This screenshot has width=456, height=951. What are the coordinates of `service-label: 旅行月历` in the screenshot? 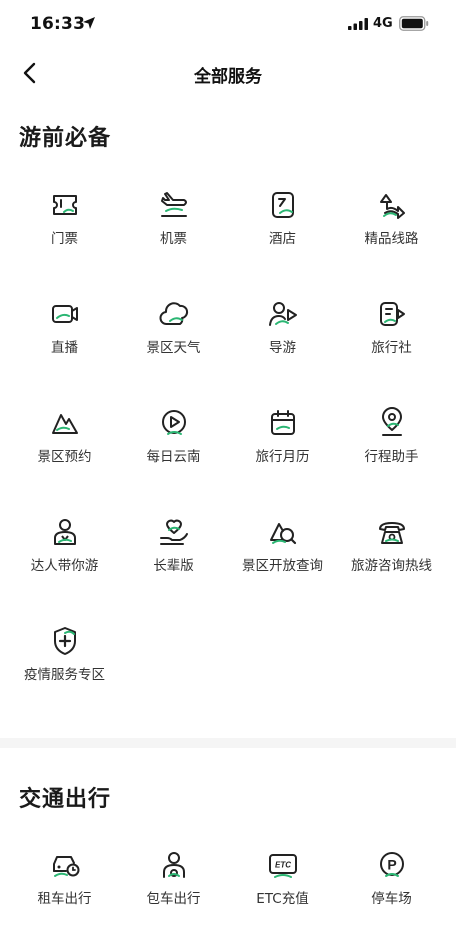 It's located at (282, 457).